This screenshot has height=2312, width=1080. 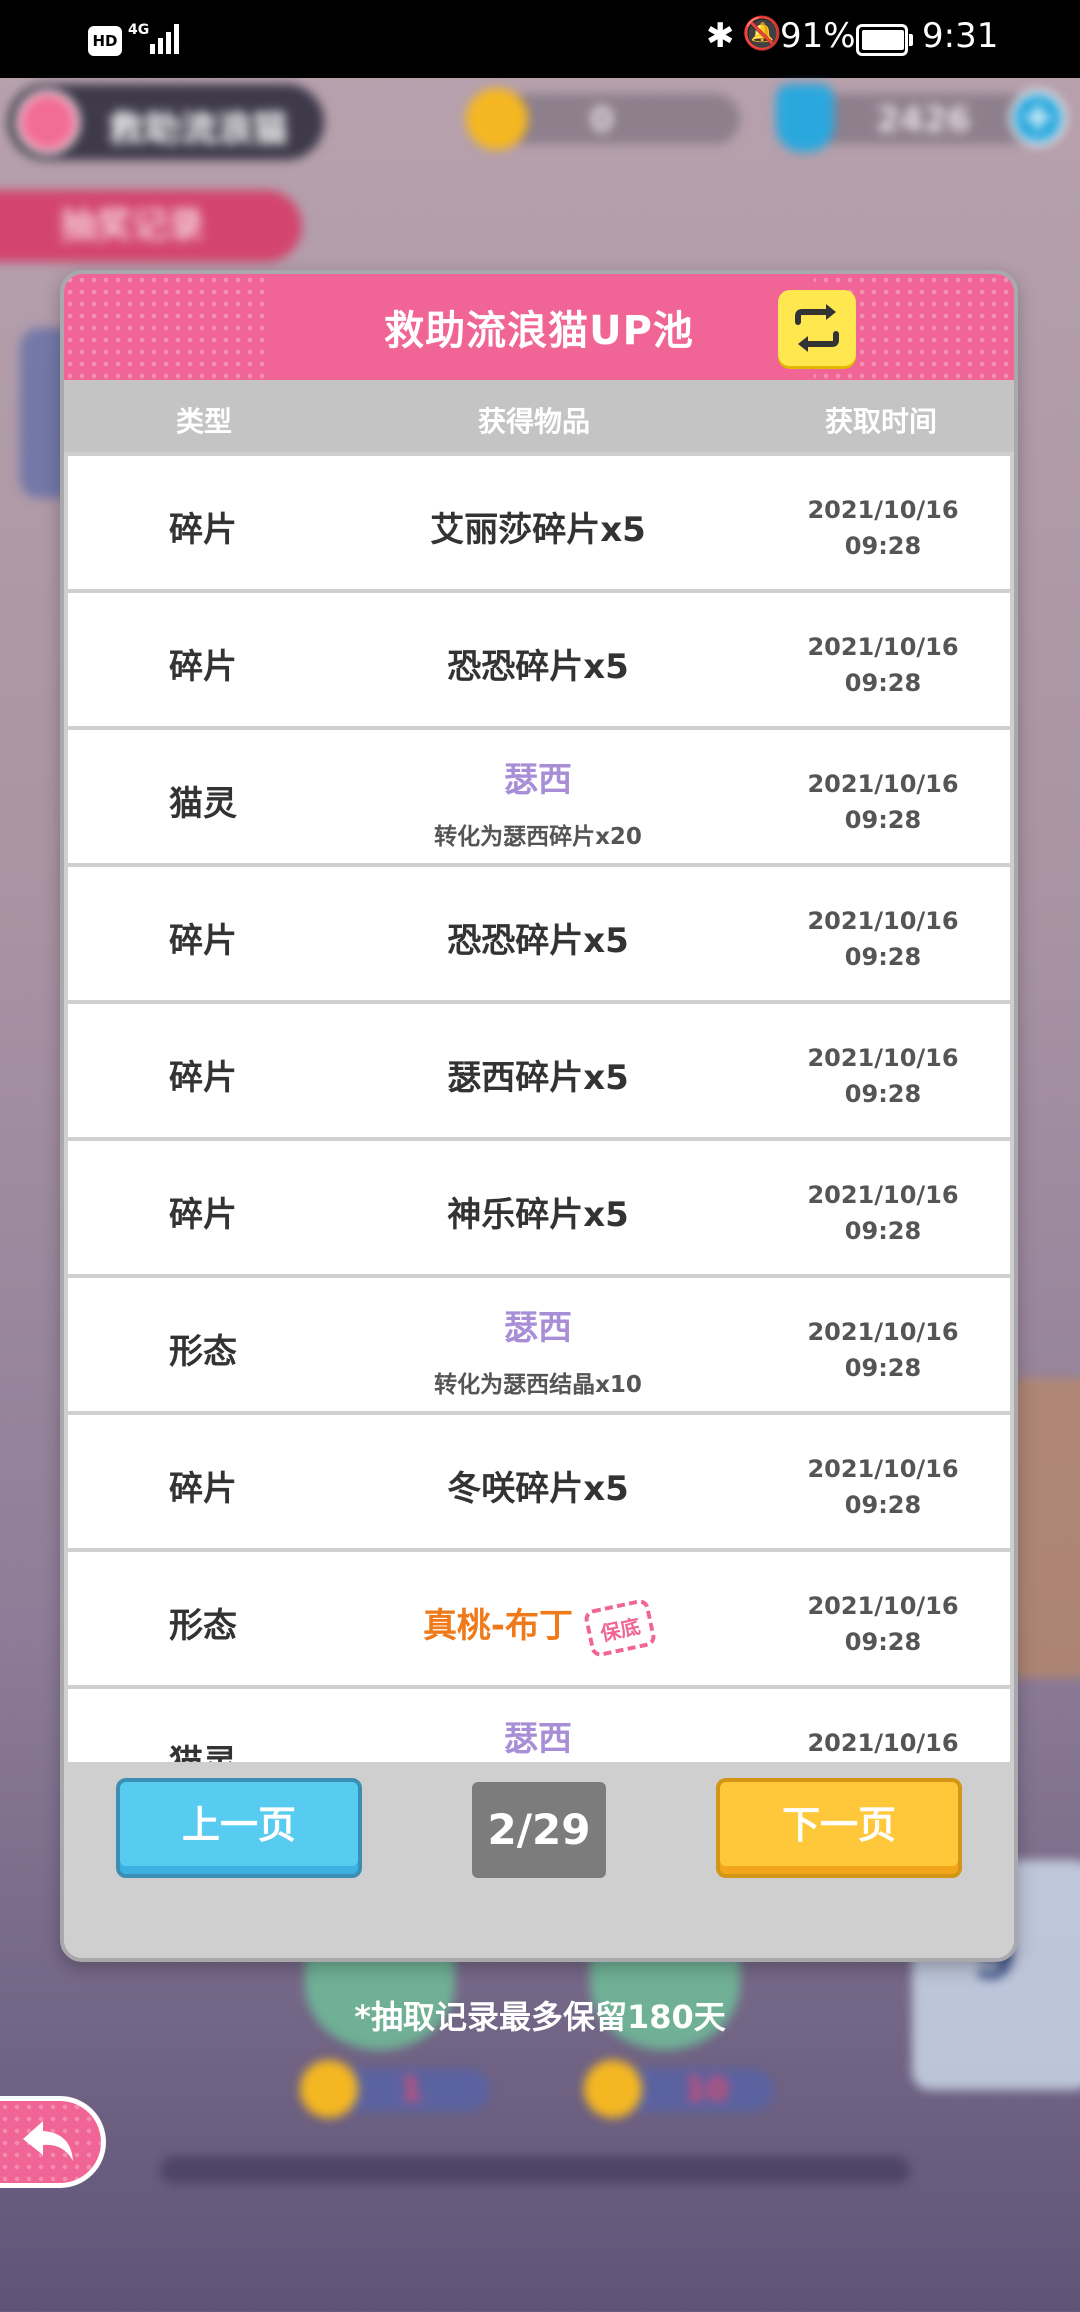 I want to click on record-item: 神乐碎片x5, so click(x=538, y=1211).